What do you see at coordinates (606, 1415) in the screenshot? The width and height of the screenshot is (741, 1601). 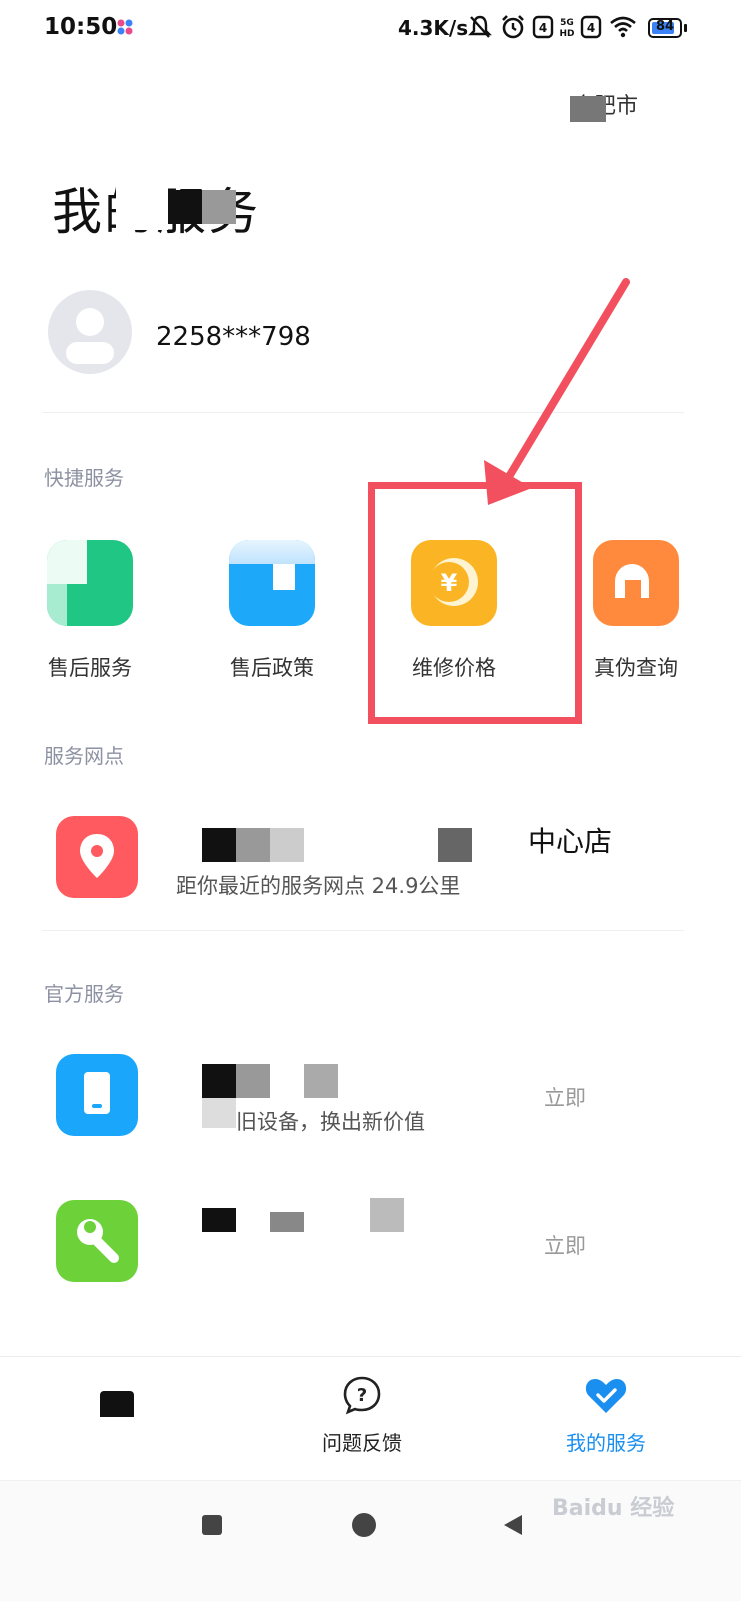 I see `tab-my-services: 我的服务` at bounding box center [606, 1415].